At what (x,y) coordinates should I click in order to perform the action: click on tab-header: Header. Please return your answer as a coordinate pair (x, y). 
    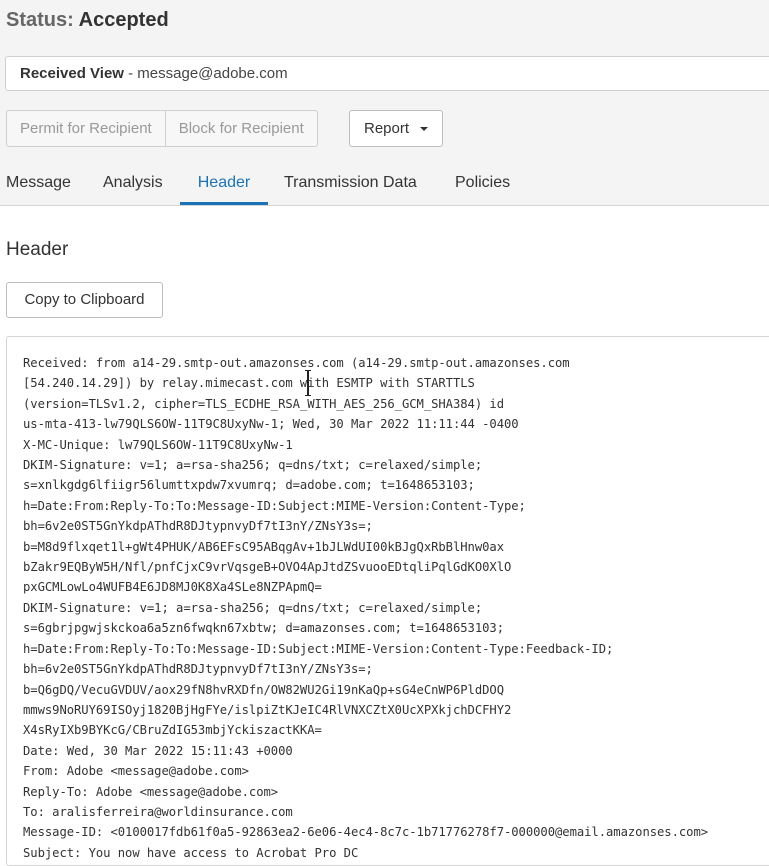
    Looking at the image, I should click on (224, 185).